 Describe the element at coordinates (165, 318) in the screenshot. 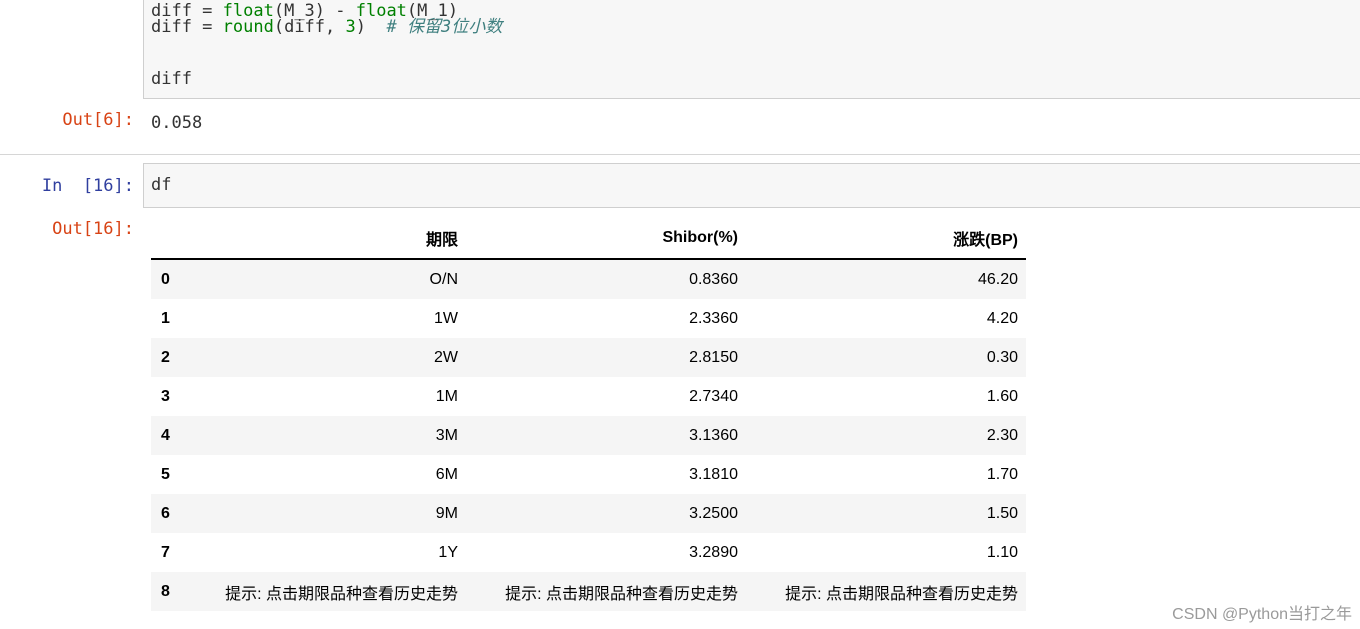

I see `row-index: 1` at that location.